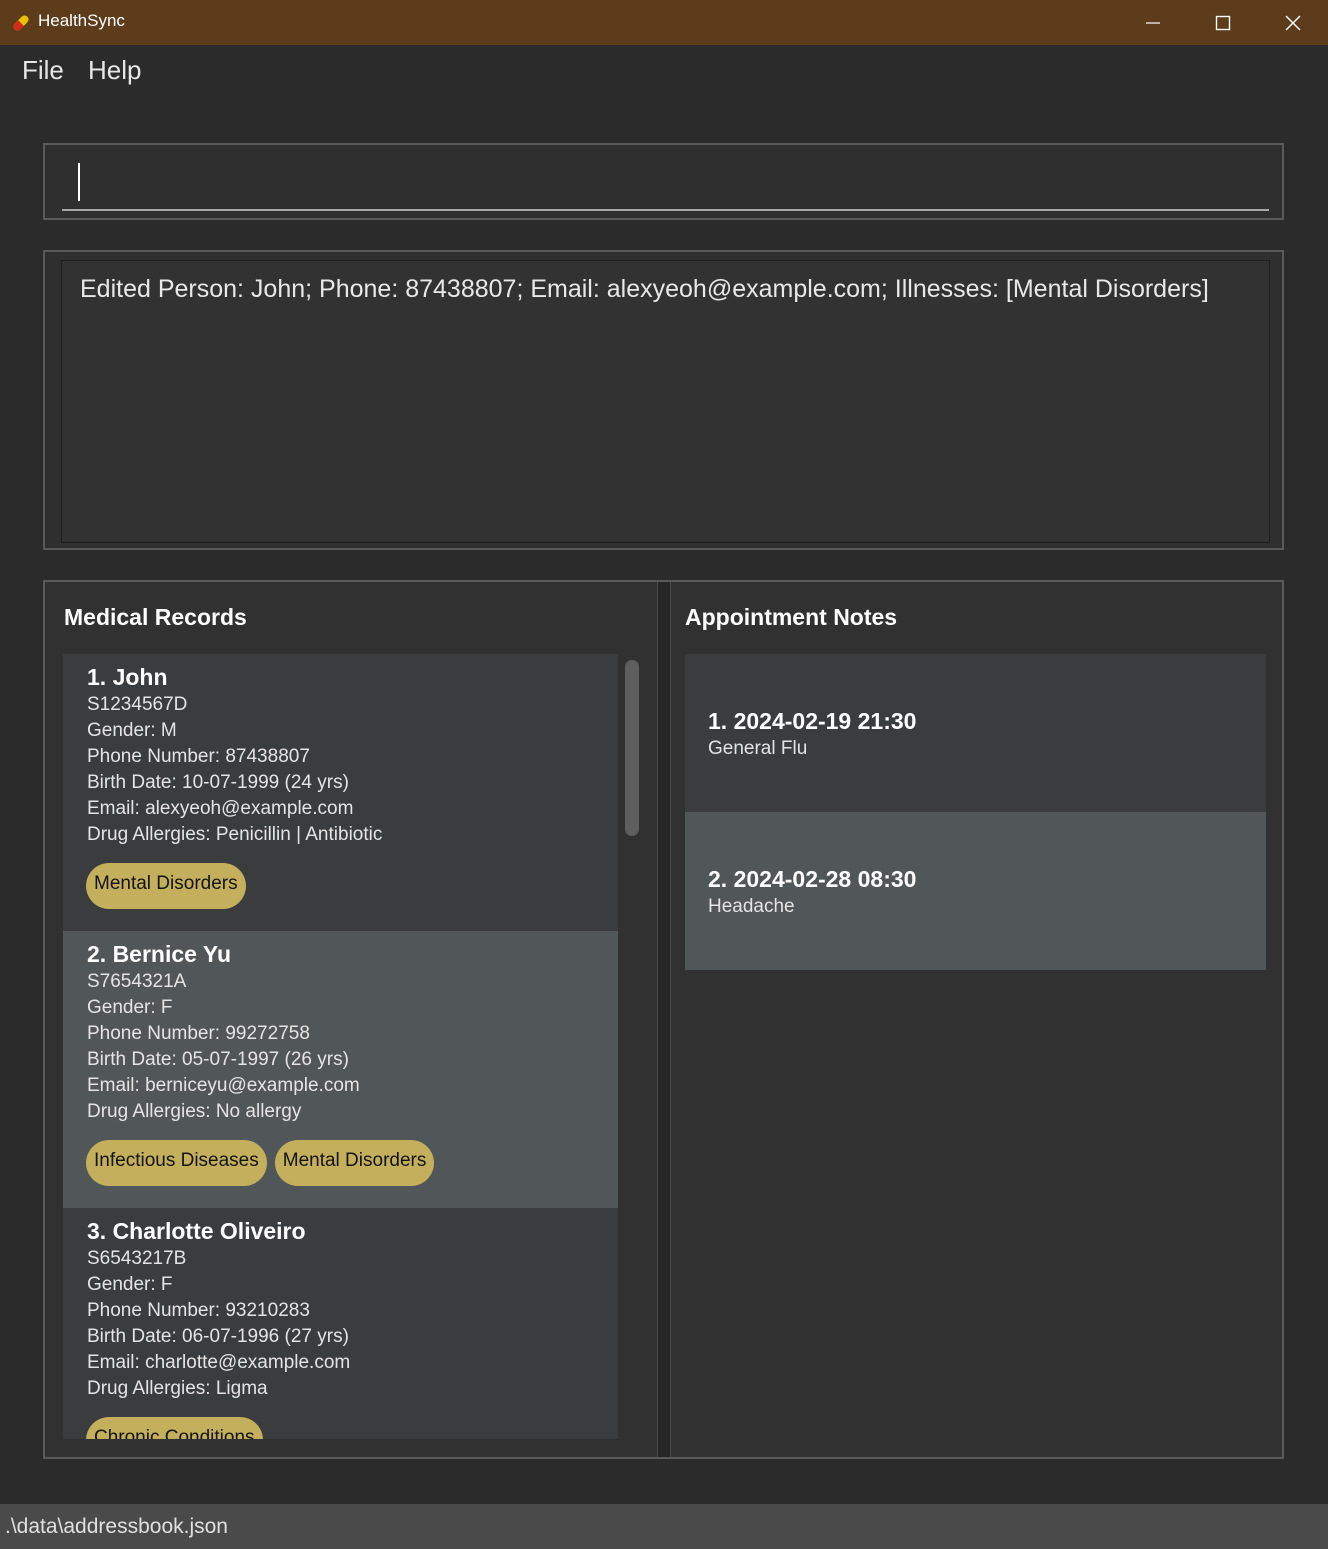 Image resolution: width=1328 pixels, height=1549 pixels. Describe the element at coordinates (198, 1033) in the screenshot. I see `record-phone: Phone Number: 99272758` at that location.